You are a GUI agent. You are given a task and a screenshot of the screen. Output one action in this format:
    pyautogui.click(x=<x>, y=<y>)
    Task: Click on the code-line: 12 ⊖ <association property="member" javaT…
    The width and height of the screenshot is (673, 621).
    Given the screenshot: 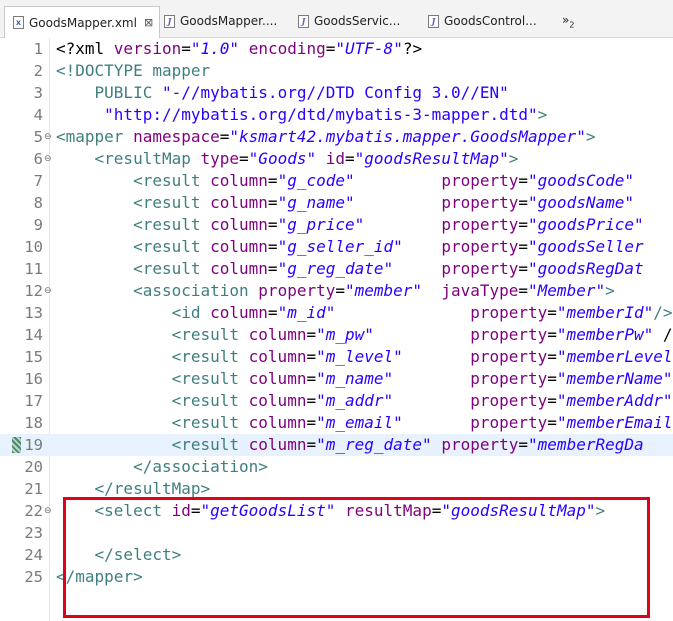 What is the action you would take?
    pyautogui.click(x=336, y=291)
    